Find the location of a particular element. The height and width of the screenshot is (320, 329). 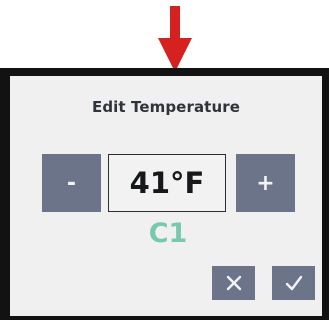

temperature-value-display: 41°F is located at coordinates (167, 183).